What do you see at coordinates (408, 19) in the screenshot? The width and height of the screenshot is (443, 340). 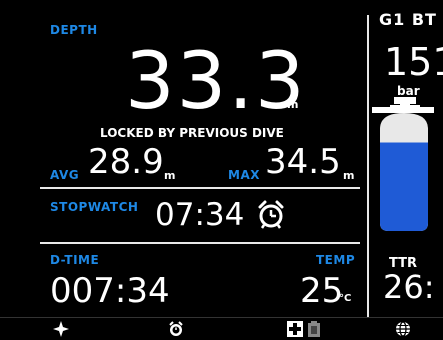 I see `gas-title: G1 BT` at bounding box center [408, 19].